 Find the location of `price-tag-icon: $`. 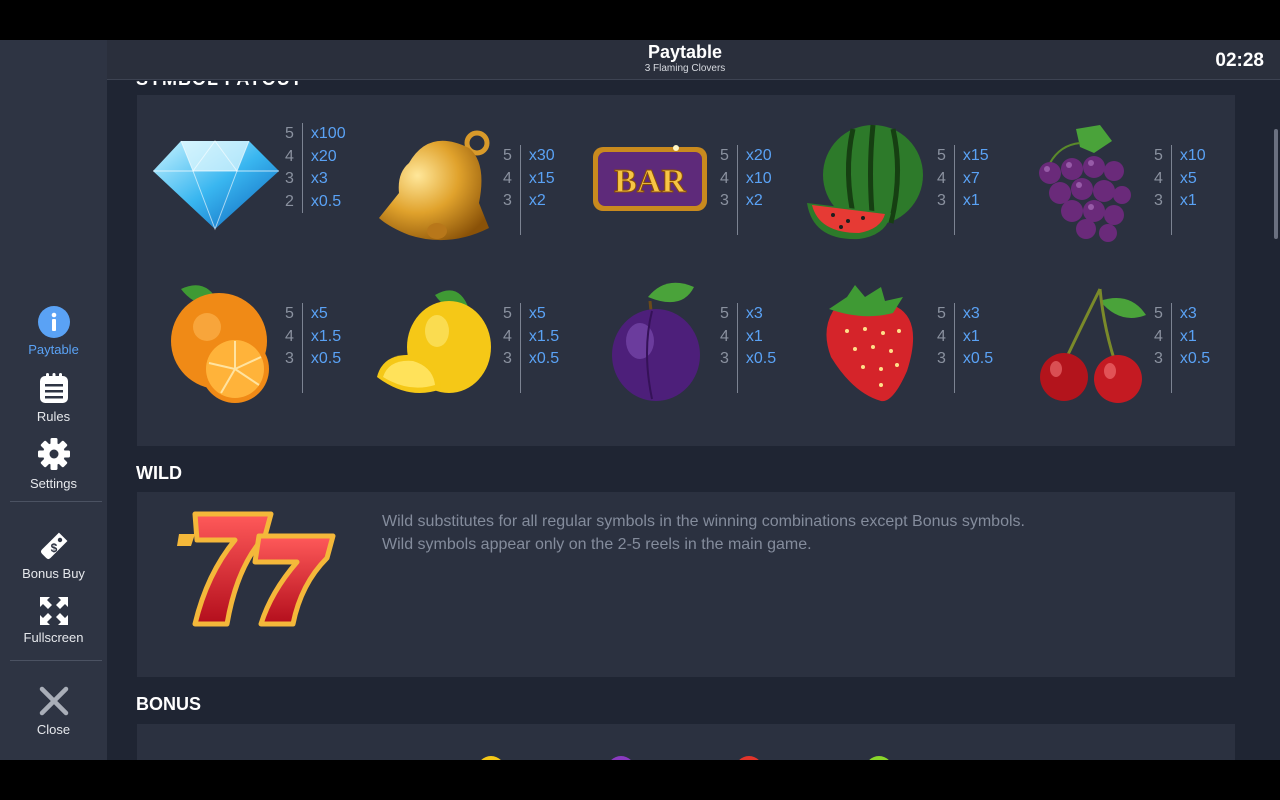

price-tag-icon: $ is located at coordinates (53, 546).